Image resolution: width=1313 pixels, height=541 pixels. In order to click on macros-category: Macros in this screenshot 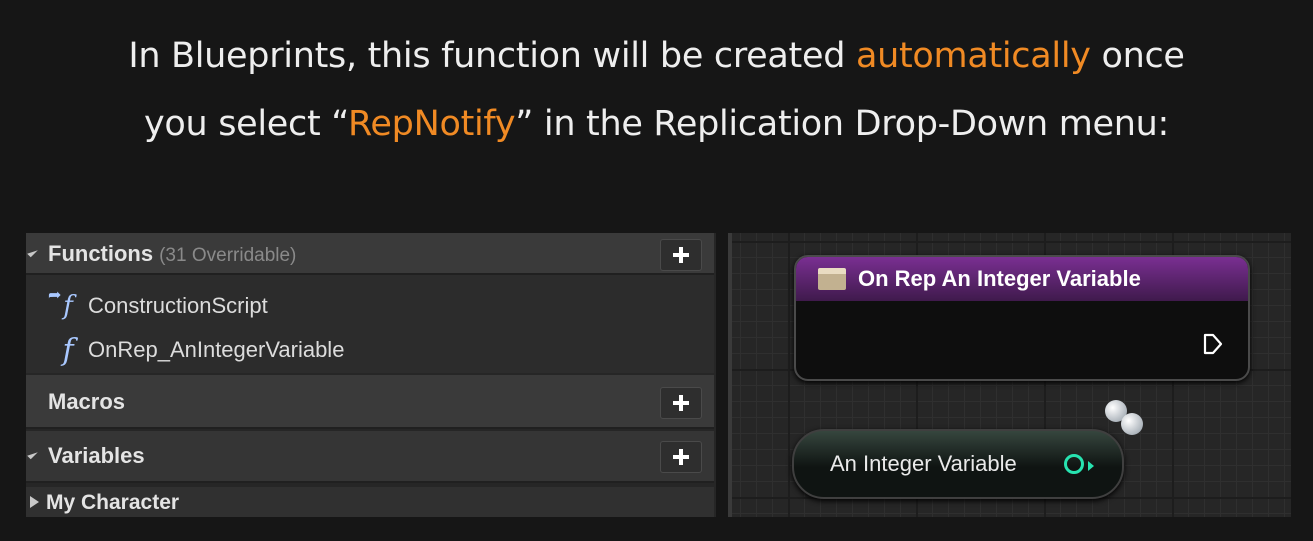, I will do `click(370, 402)`.